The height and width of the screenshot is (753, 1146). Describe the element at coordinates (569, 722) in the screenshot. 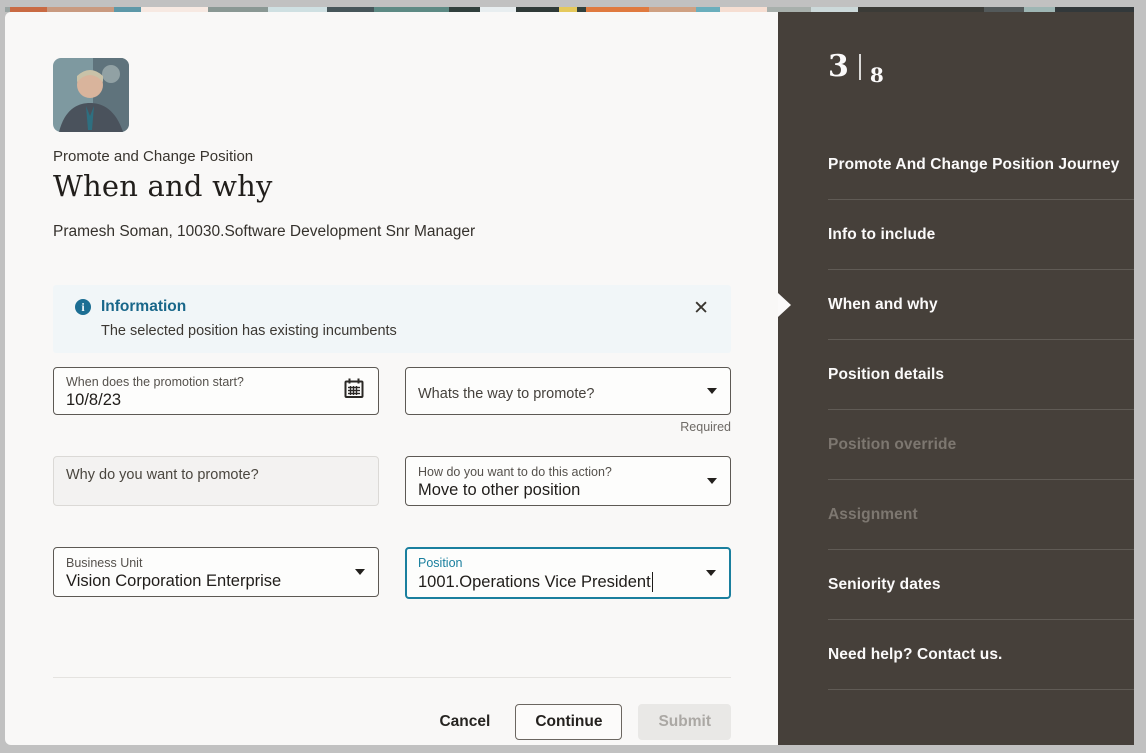

I see `continue-button: Continue` at that location.